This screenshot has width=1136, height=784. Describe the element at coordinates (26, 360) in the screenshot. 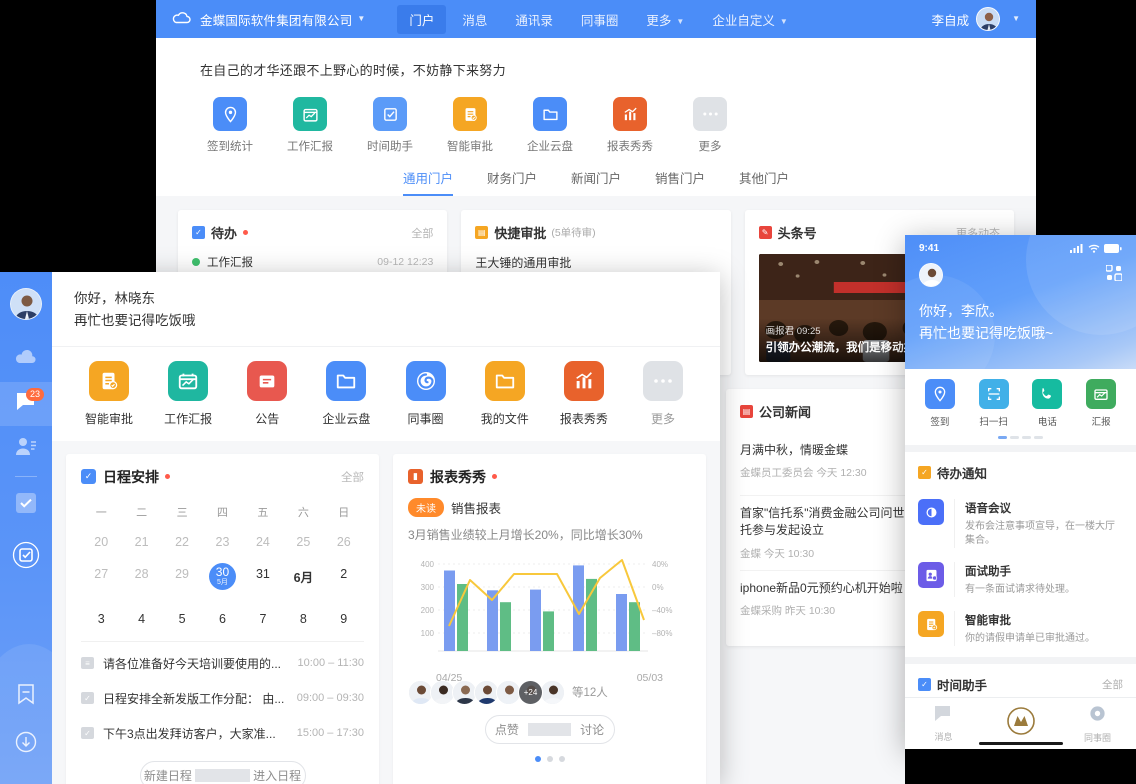

I see `sidebar-item-cloud` at that location.